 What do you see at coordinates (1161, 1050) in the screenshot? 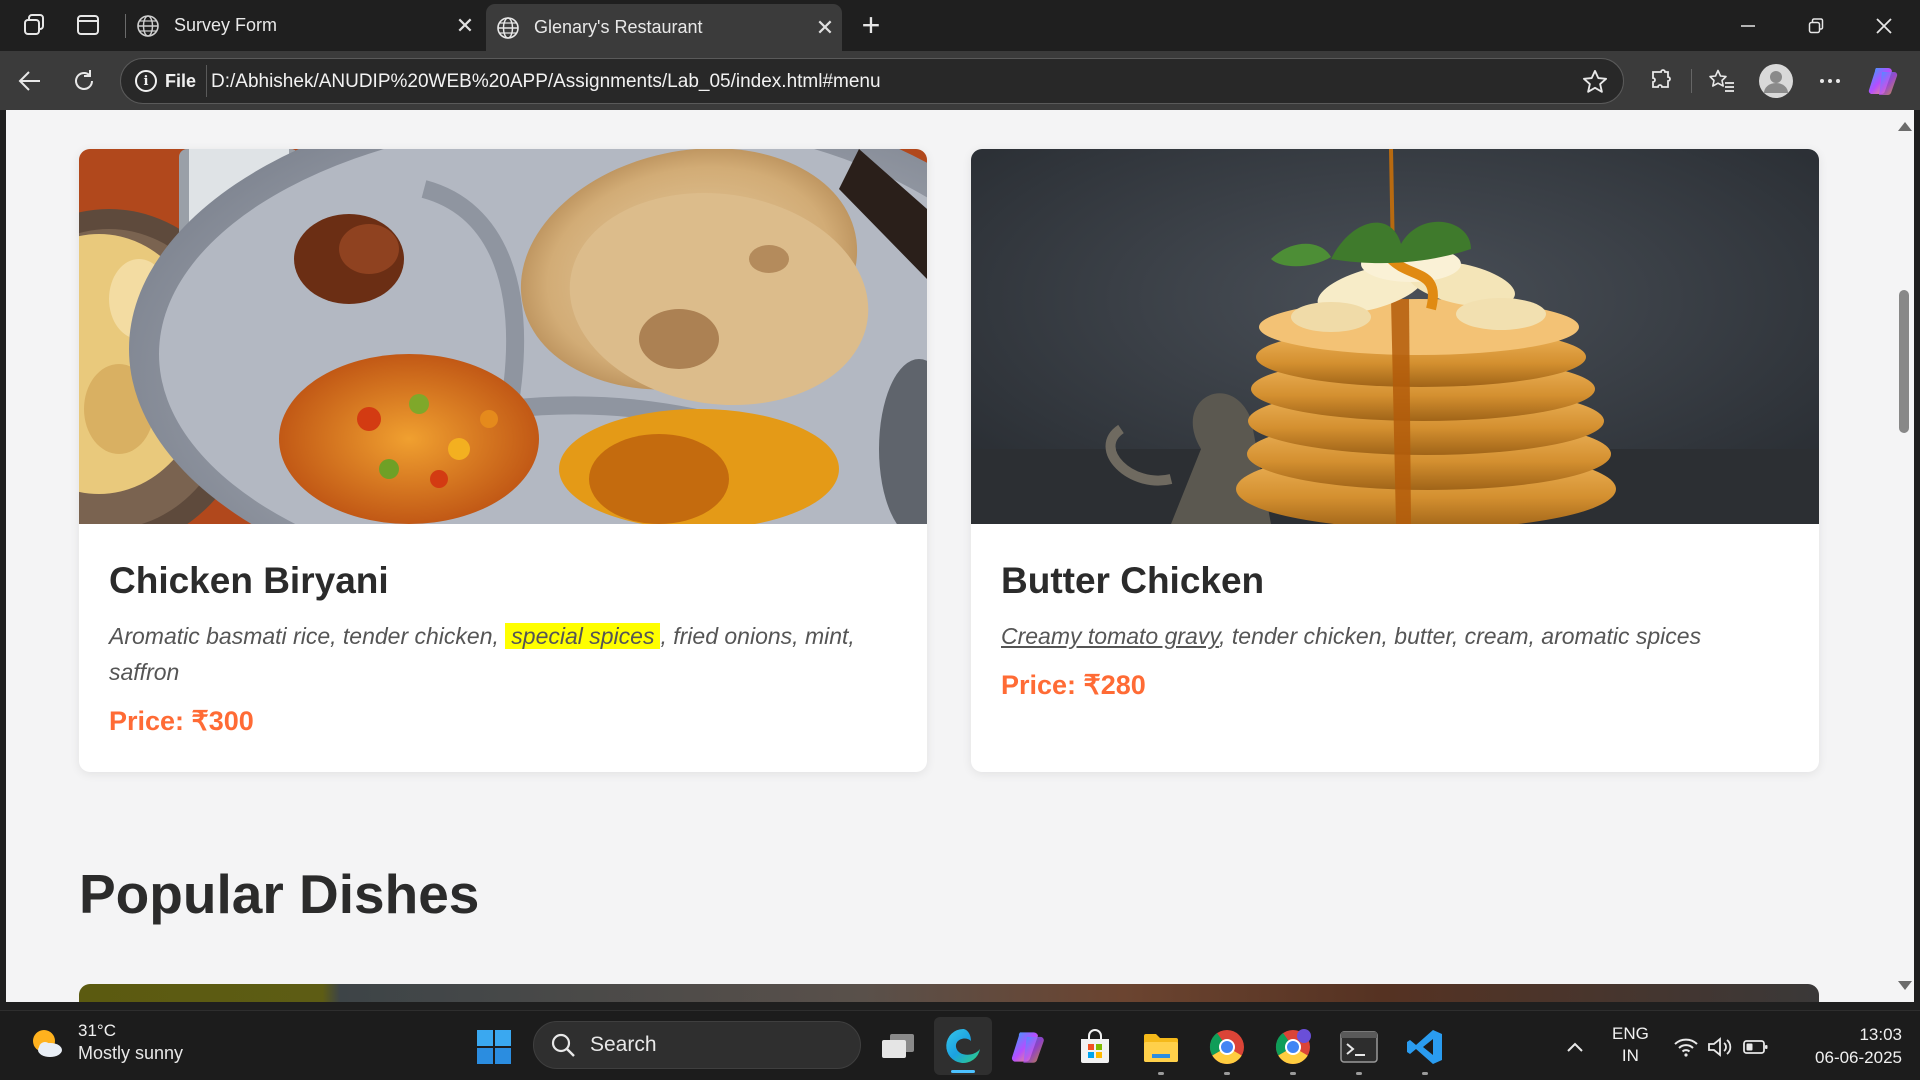
I see `file-explorer-icon` at bounding box center [1161, 1050].